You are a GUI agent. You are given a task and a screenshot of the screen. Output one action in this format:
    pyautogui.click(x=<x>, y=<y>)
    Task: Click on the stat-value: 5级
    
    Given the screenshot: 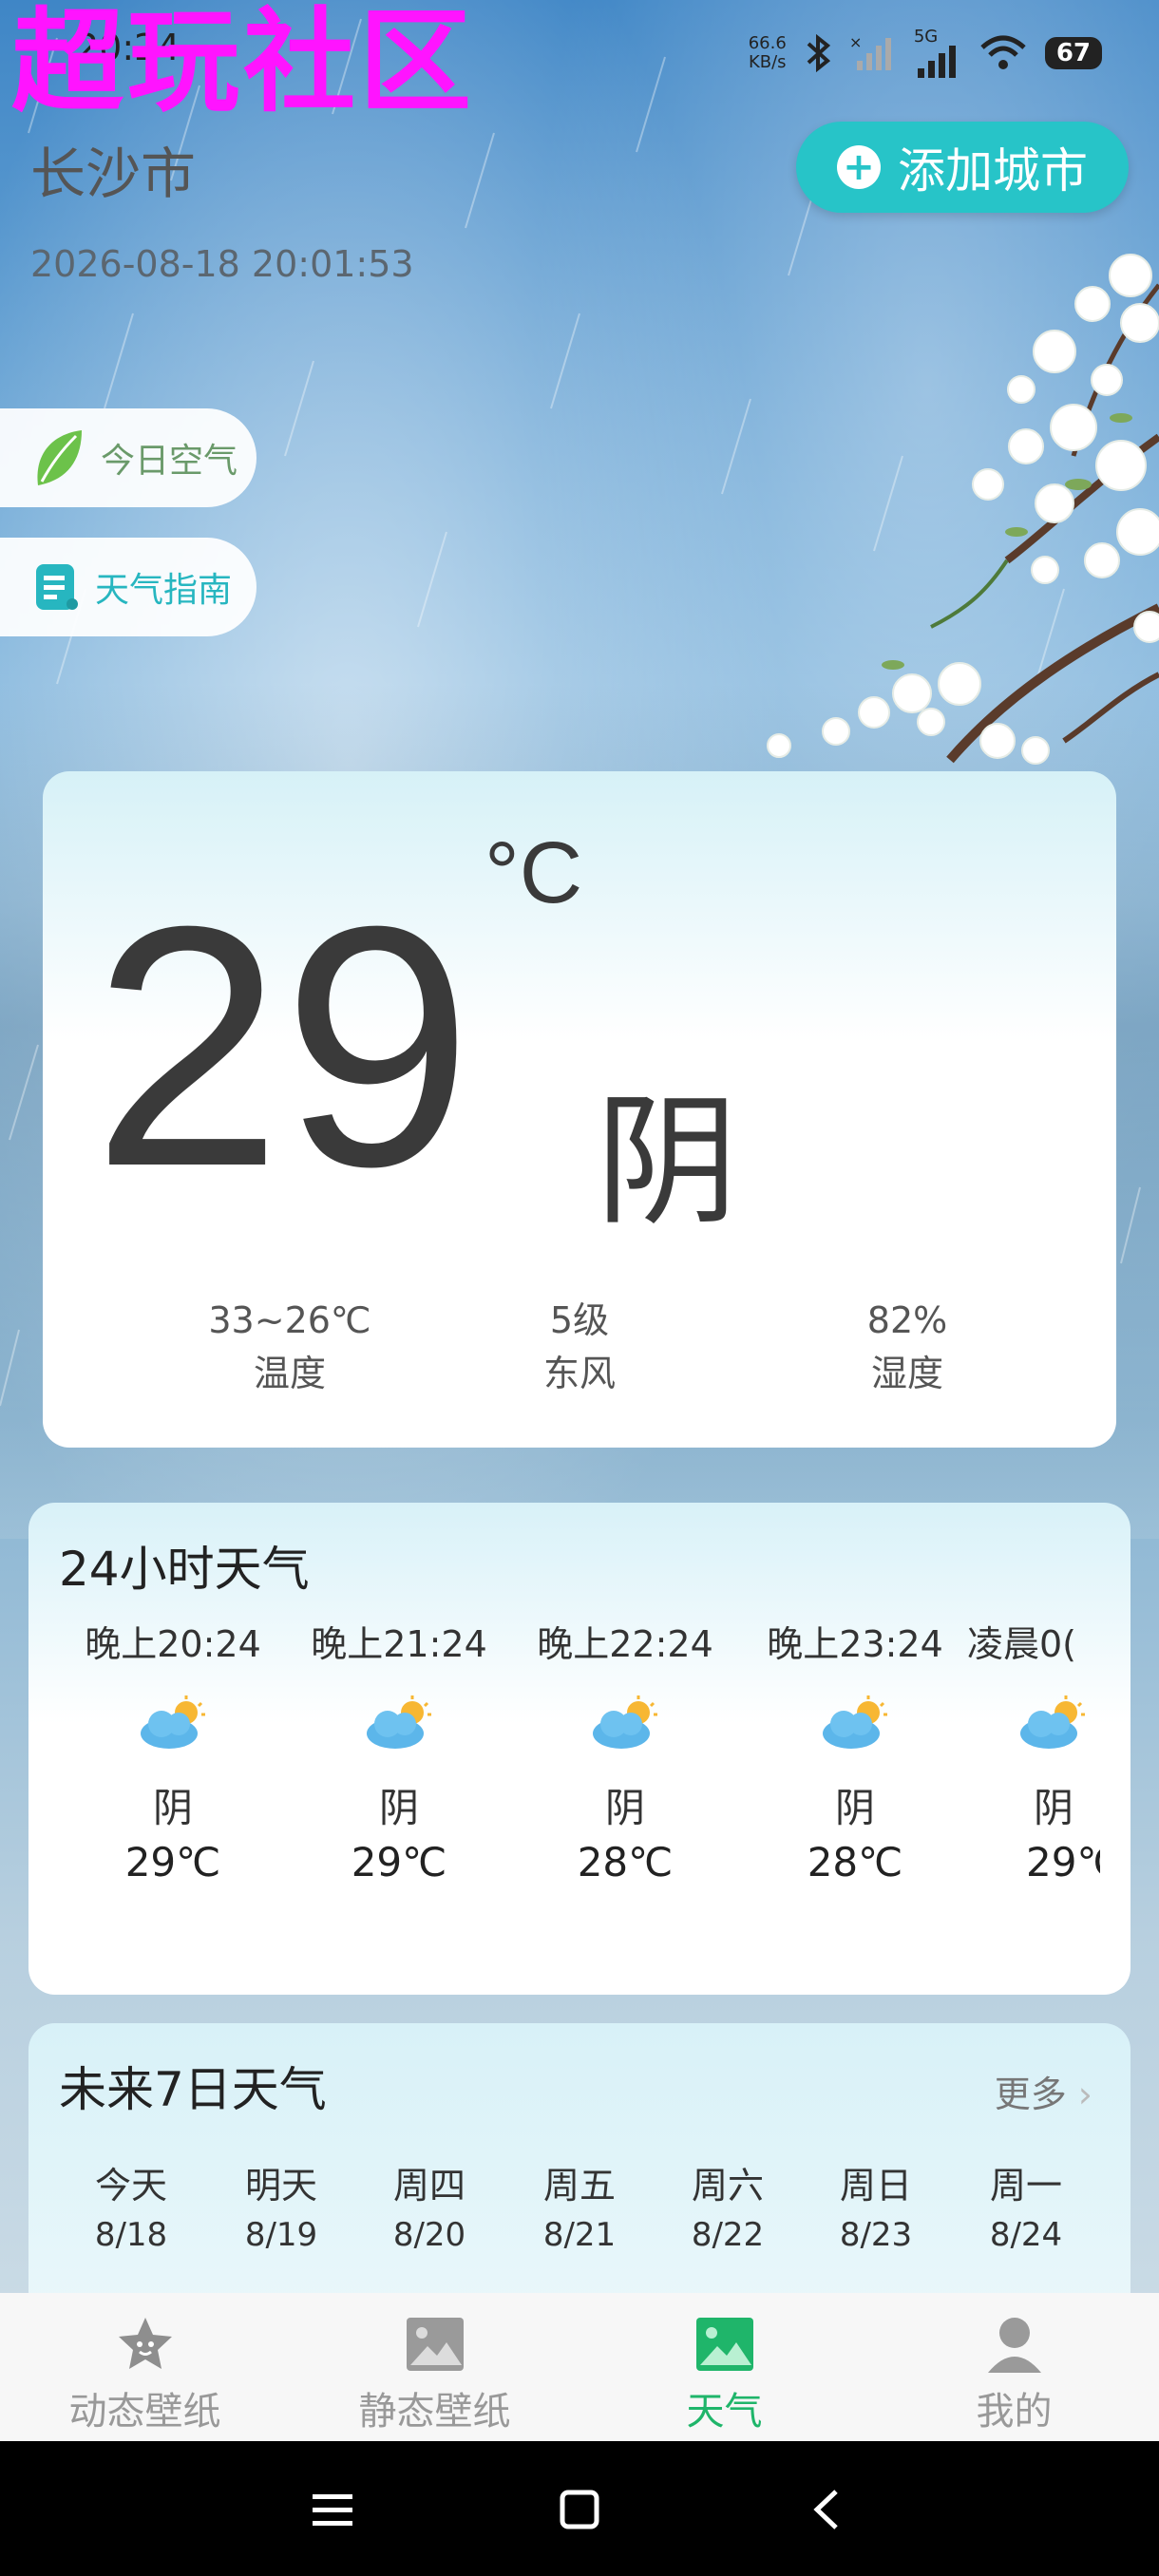 What is the action you would take?
    pyautogui.click(x=579, y=1320)
    